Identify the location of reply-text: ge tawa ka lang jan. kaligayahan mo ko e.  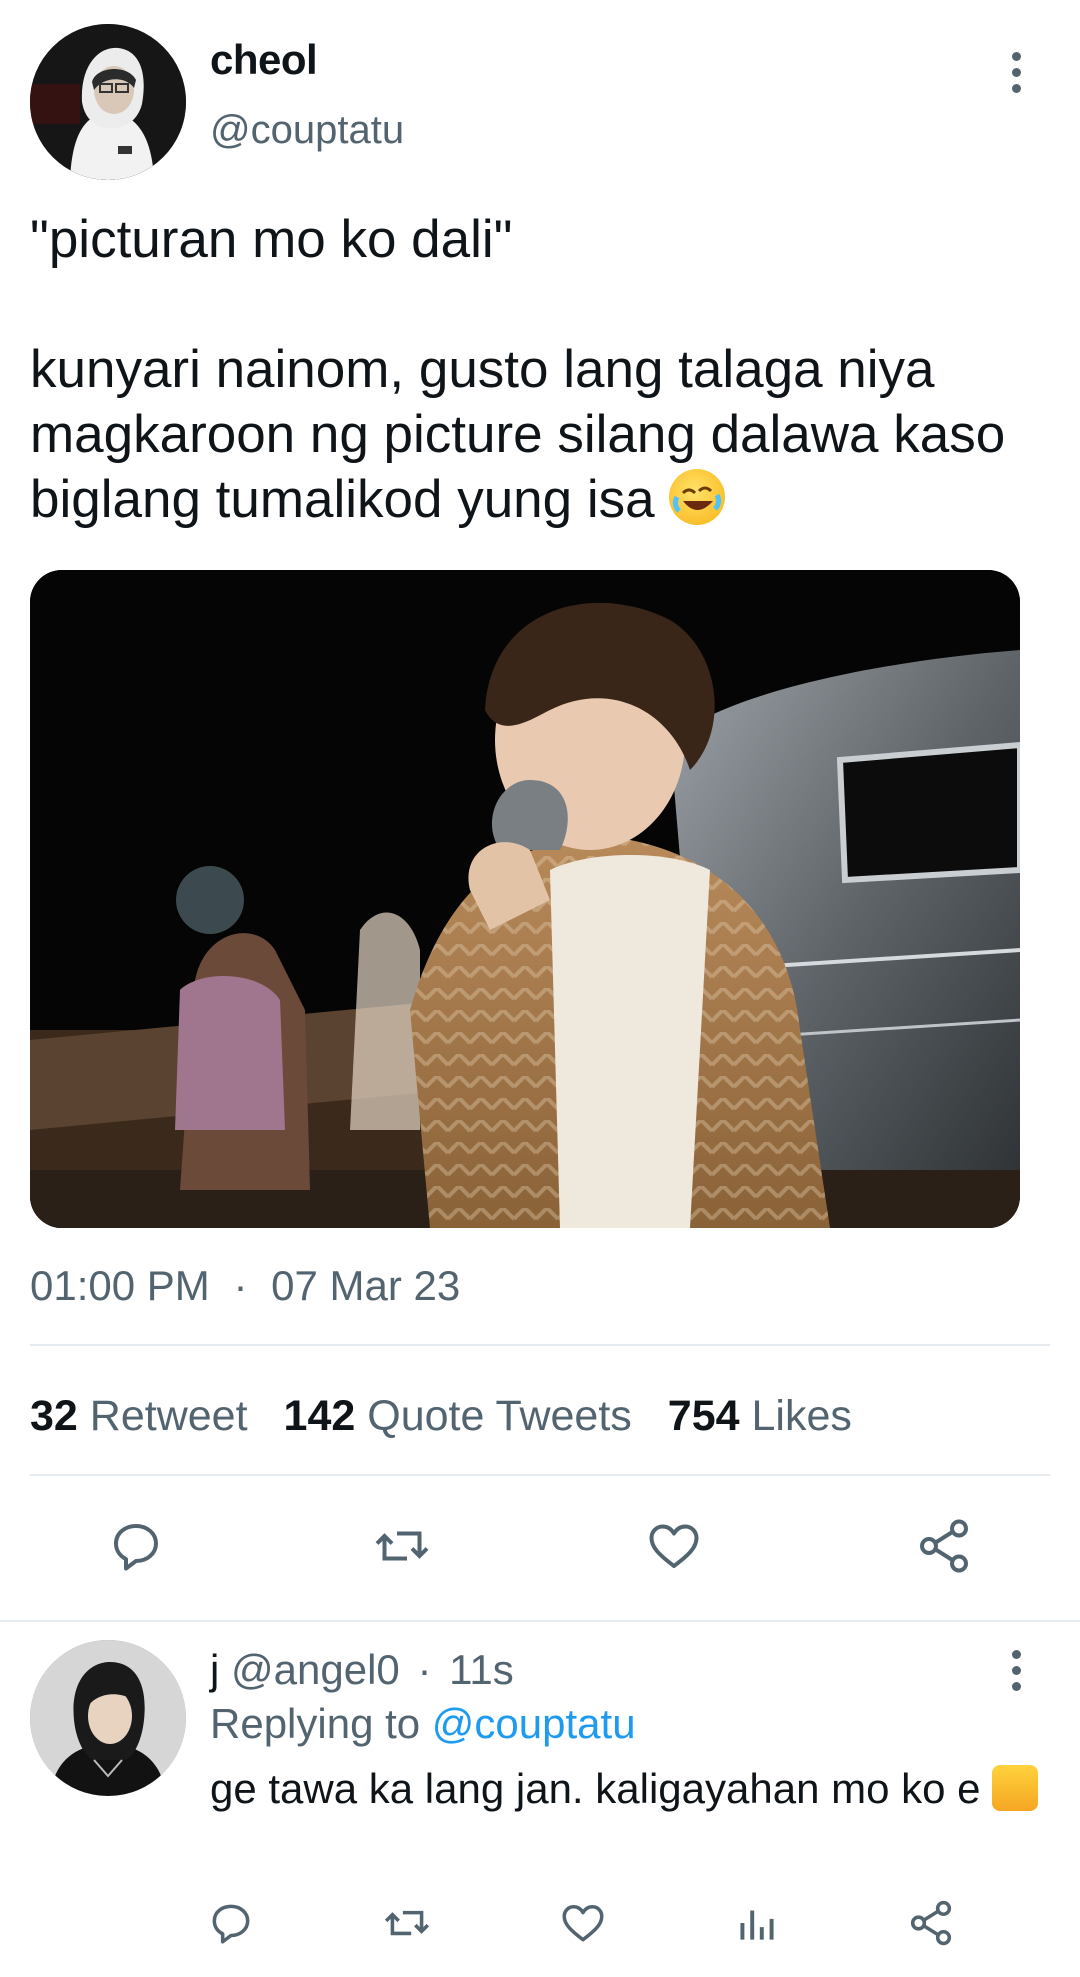
(630, 1789).